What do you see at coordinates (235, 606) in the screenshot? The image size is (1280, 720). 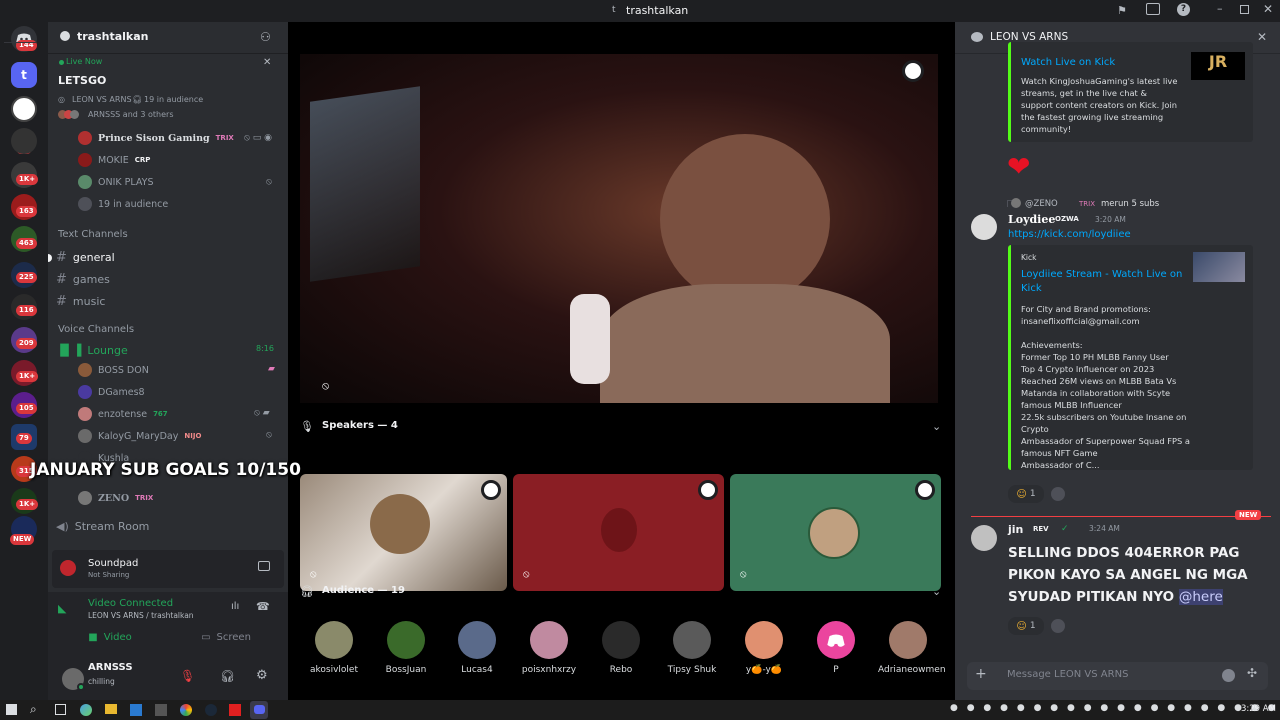 I see `noise-suppression-icon: ılı` at bounding box center [235, 606].